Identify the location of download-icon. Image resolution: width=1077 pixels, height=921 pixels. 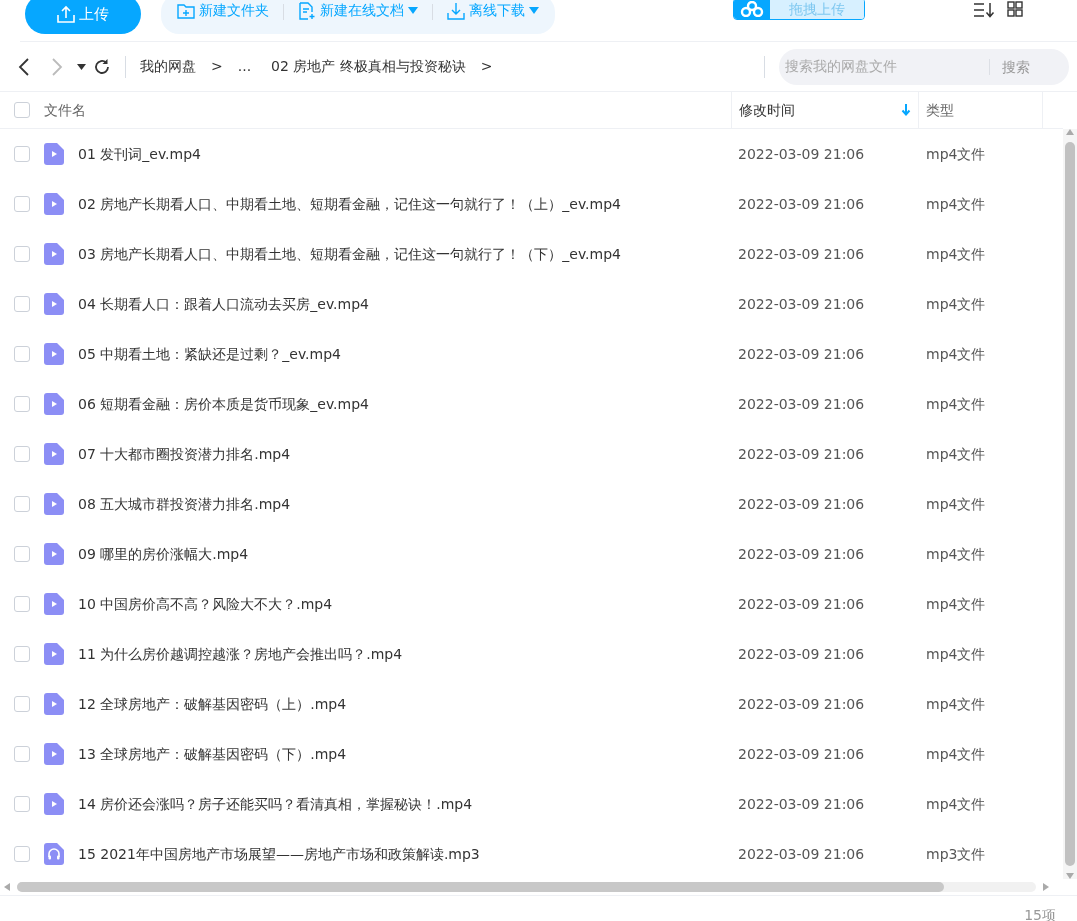
(456, 10).